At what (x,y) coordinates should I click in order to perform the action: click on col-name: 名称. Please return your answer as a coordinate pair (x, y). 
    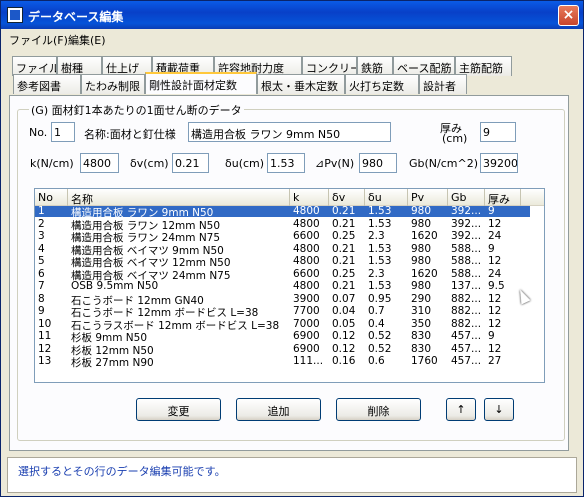
    Looking at the image, I should click on (179, 197).